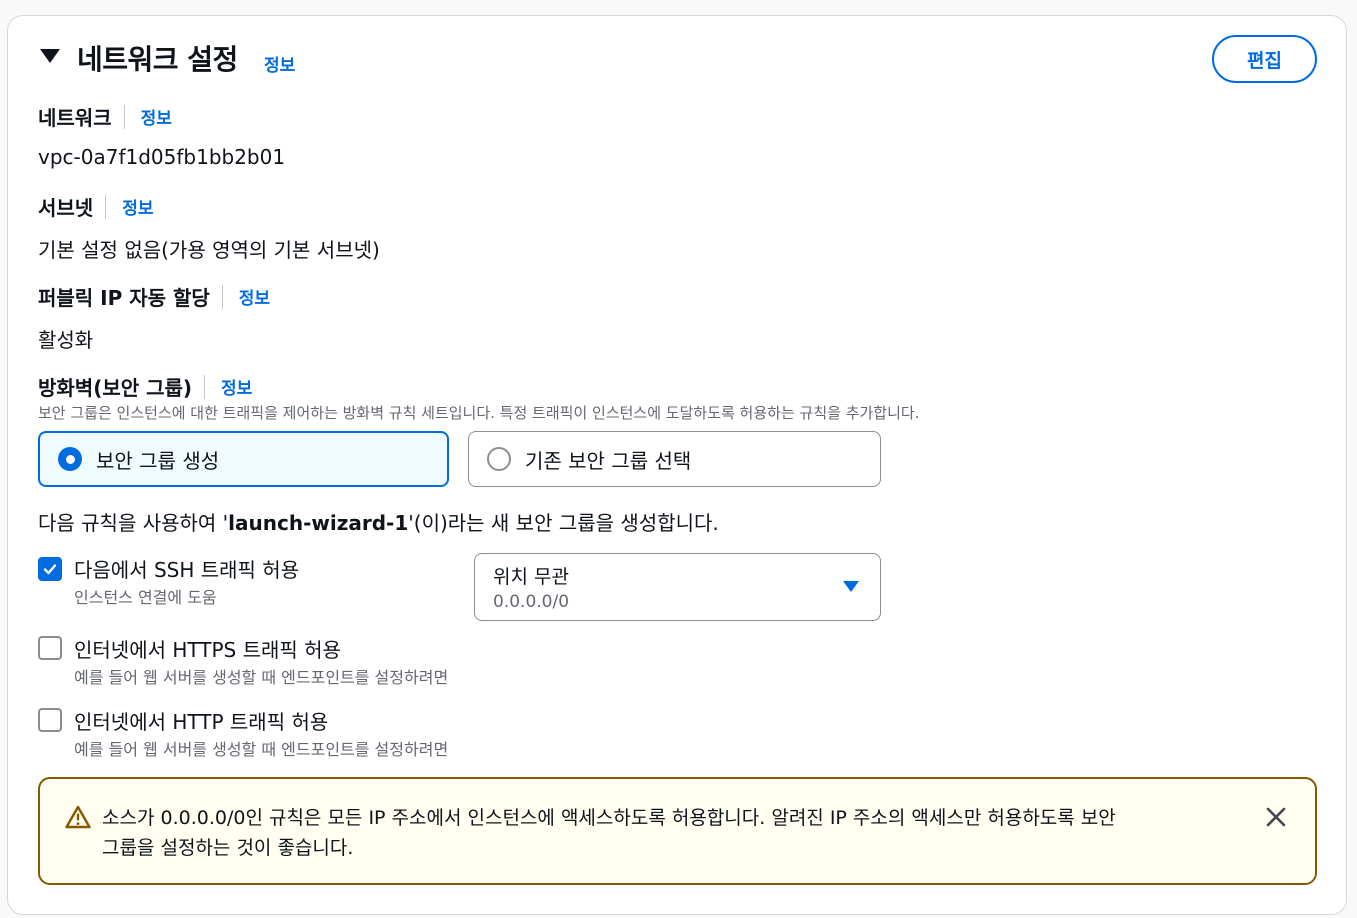 This screenshot has height=918, width=1357. What do you see at coordinates (279, 63) in the screenshot?
I see `section-info-link: 정보` at bounding box center [279, 63].